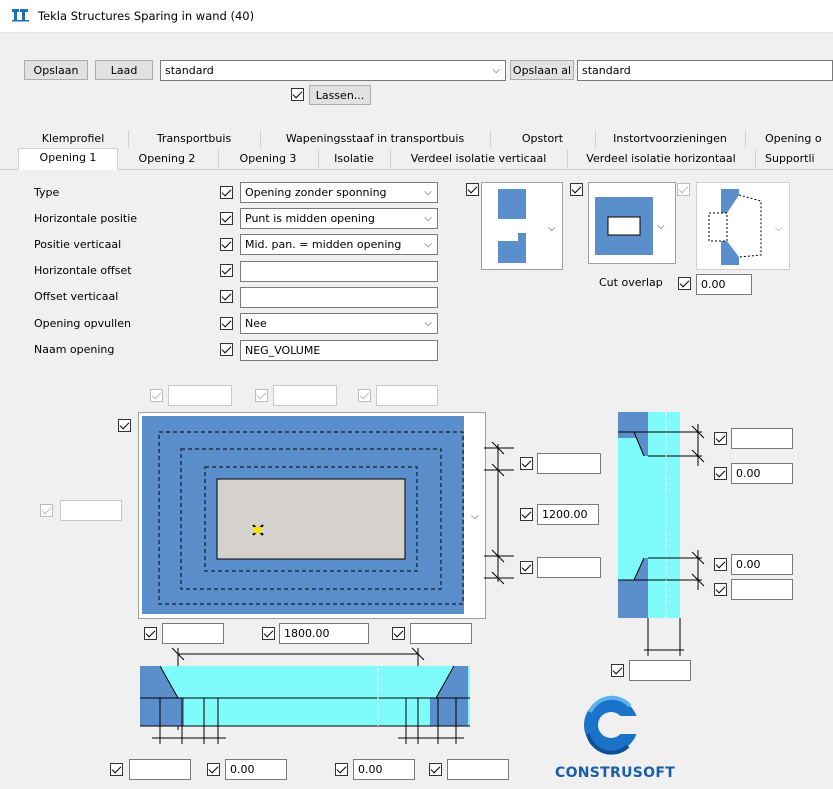 The image size is (833, 789). What do you see at coordinates (160, 769) in the screenshot?
I see `plan-a-input` at bounding box center [160, 769].